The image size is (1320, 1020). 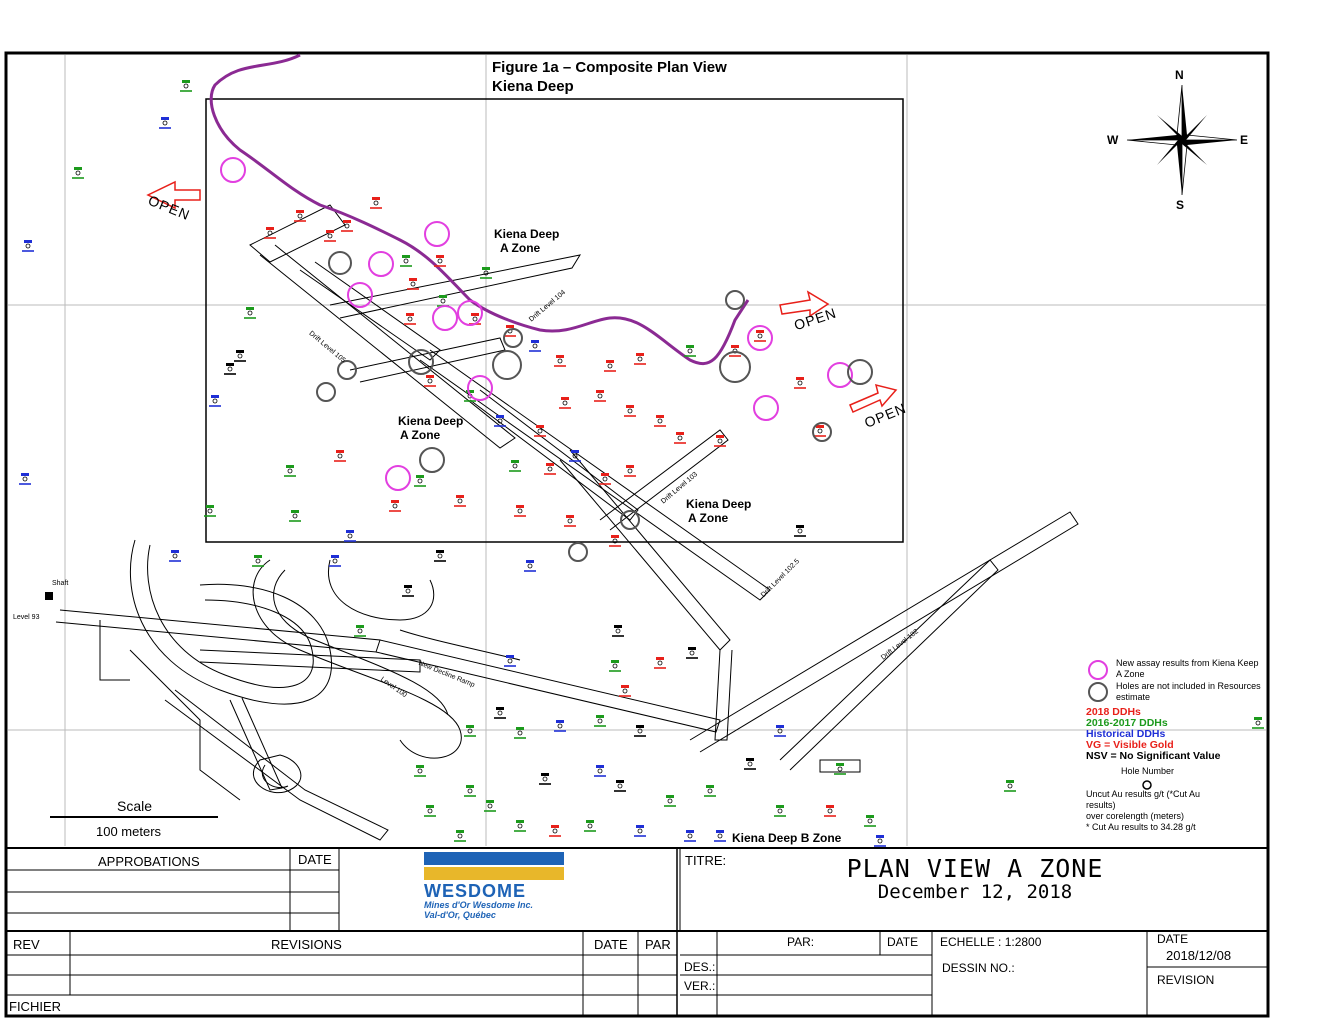 I want to click on echelle-label: ECHELLE : 1:2800, so click(x=991, y=942).